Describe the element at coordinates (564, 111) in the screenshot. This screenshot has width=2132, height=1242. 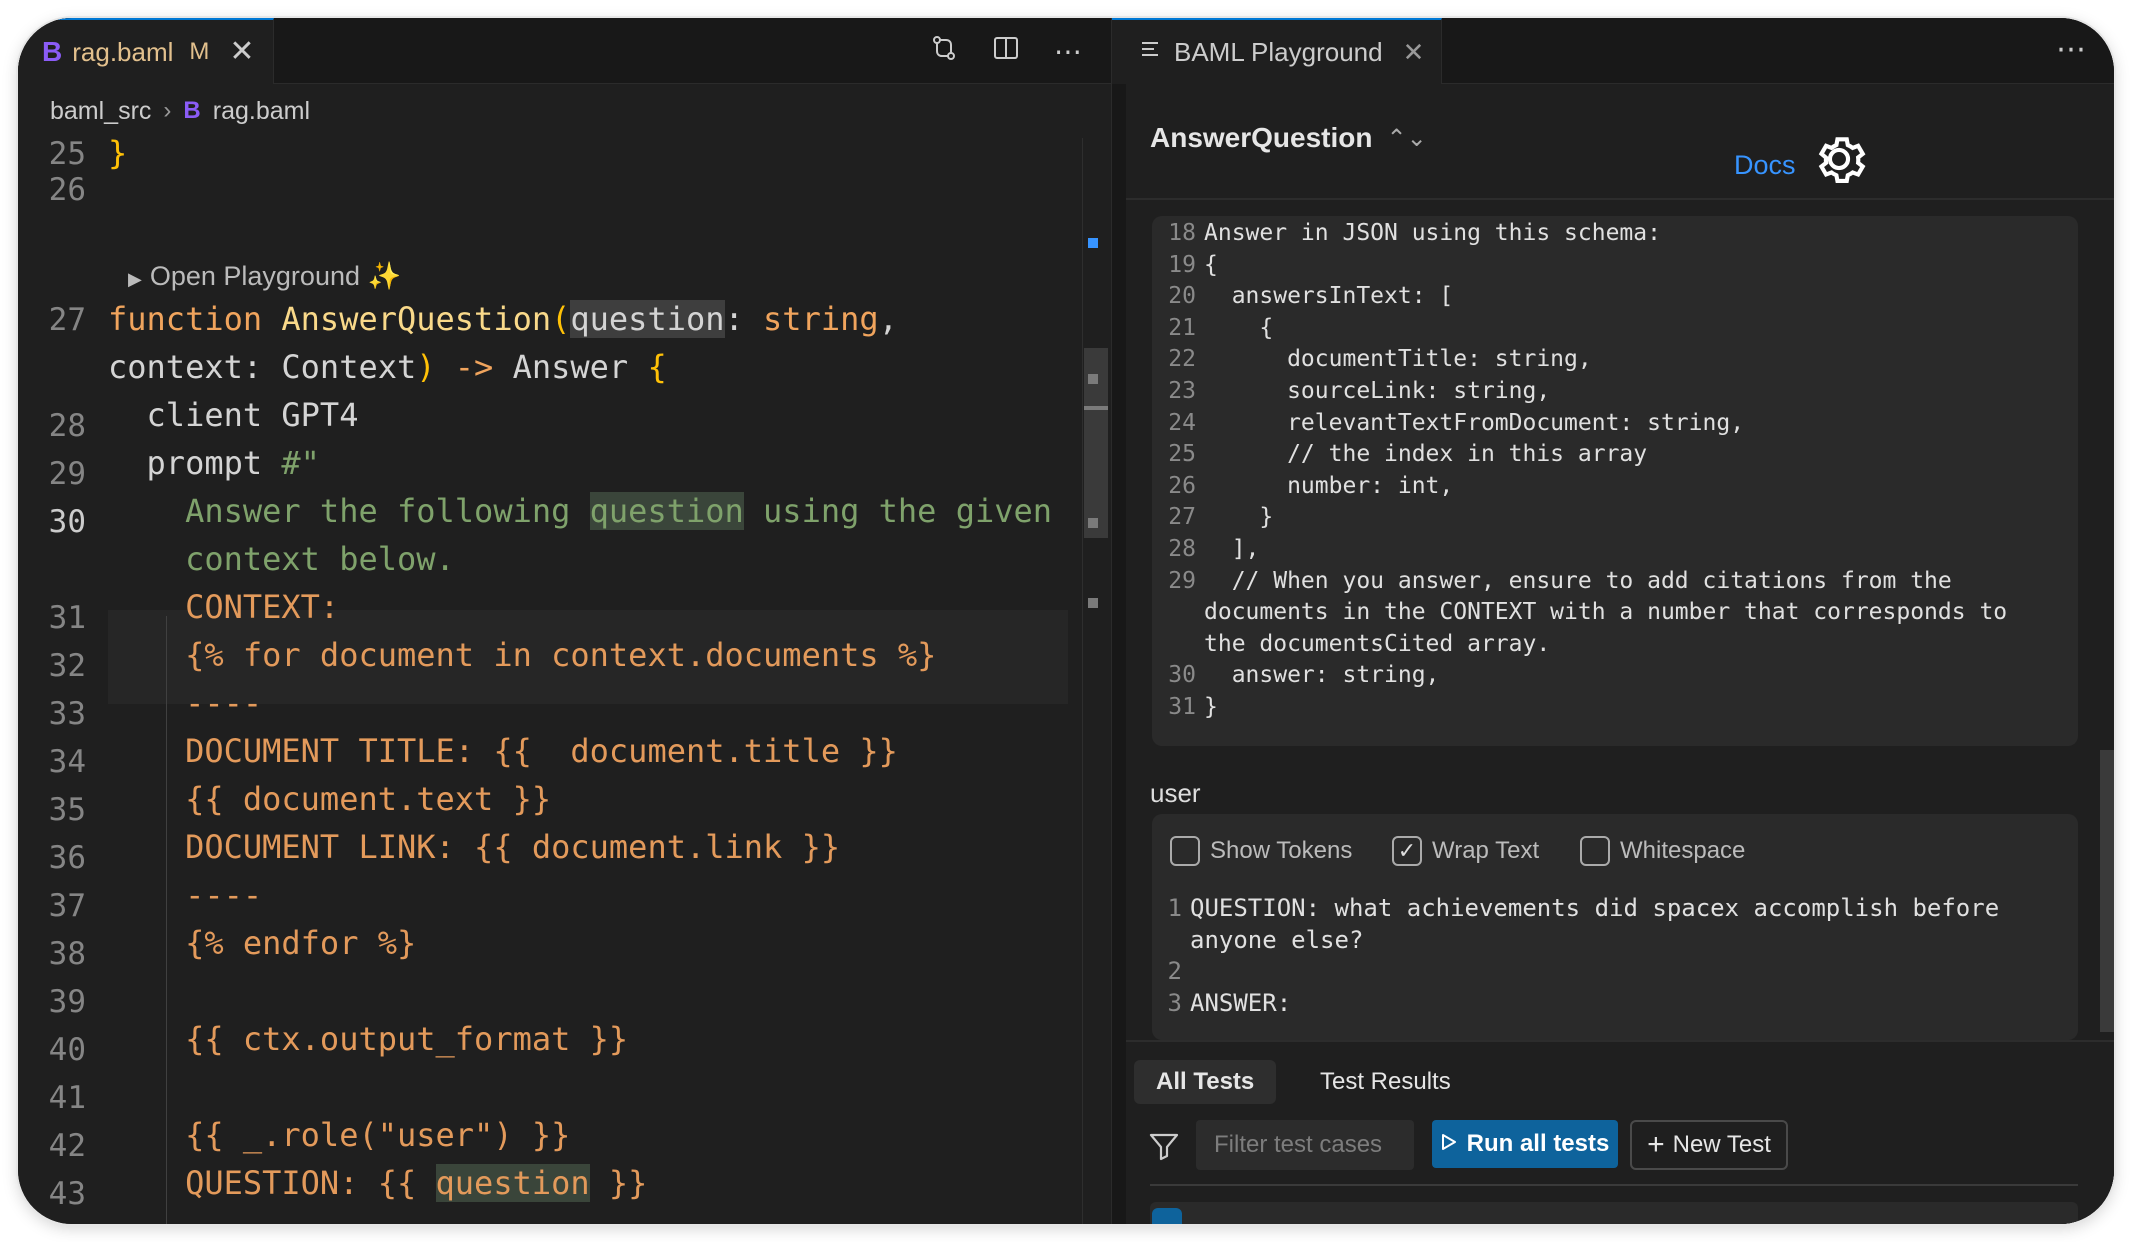
I see `breadcrumb: baml_src › B rag.baml` at that location.